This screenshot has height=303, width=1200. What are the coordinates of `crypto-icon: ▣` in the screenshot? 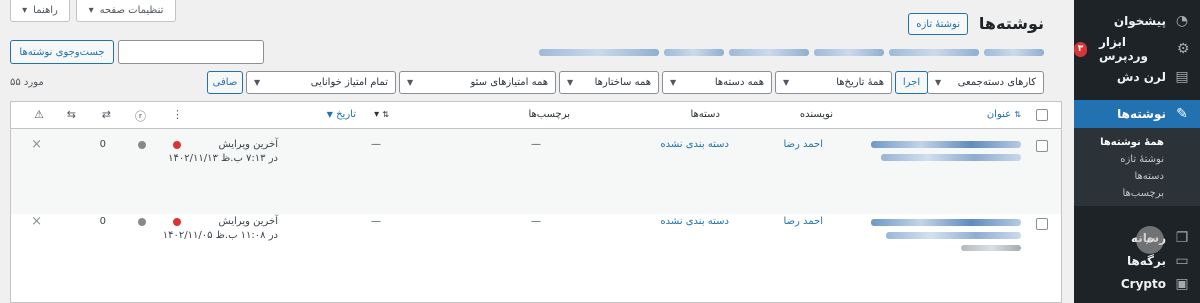 It's located at (1182, 284).